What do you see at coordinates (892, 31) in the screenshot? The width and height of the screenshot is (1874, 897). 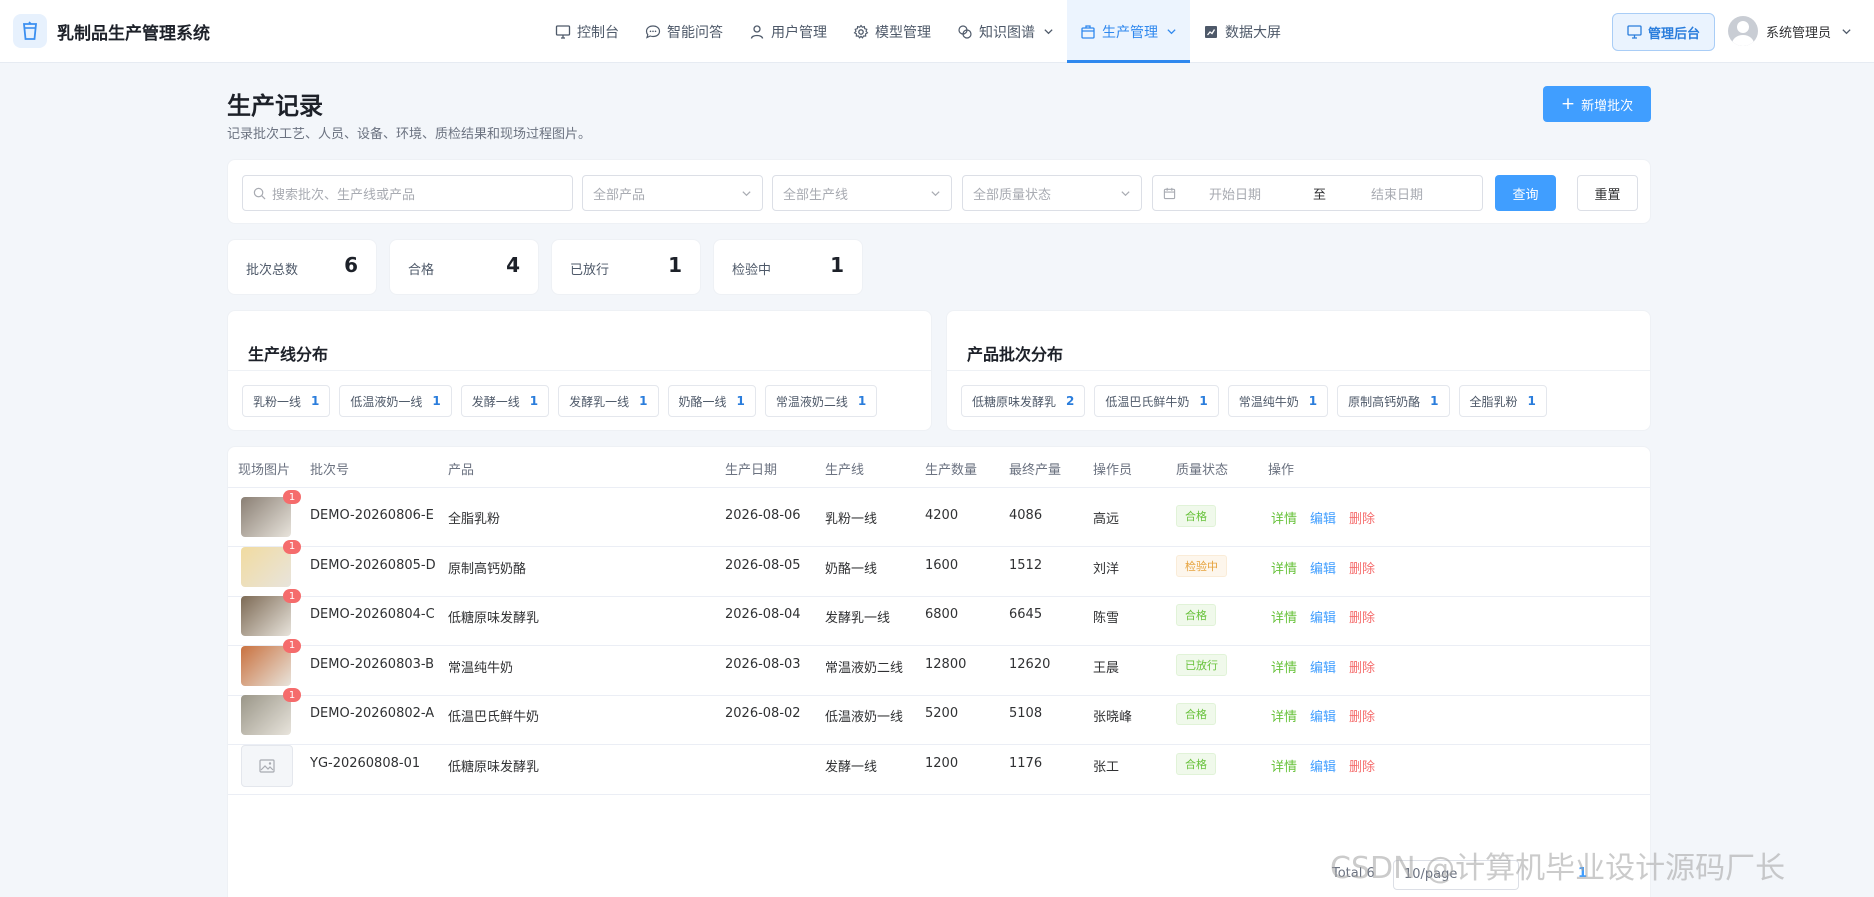 I see `nav-item-models: 模型管理` at bounding box center [892, 31].